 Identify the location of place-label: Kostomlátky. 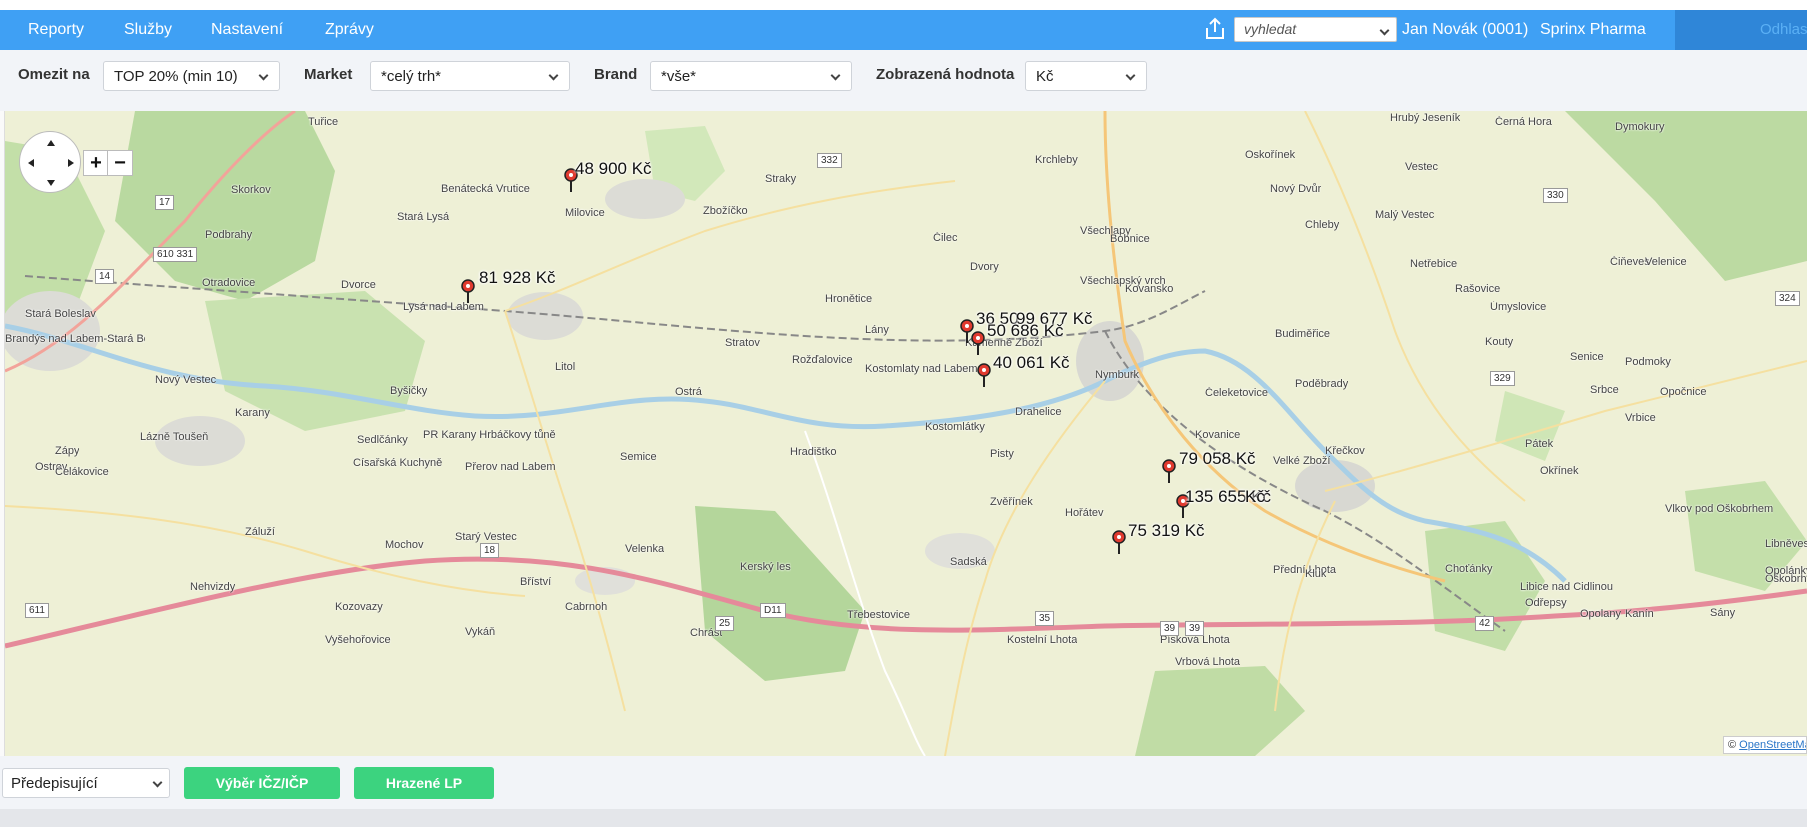
(955, 427).